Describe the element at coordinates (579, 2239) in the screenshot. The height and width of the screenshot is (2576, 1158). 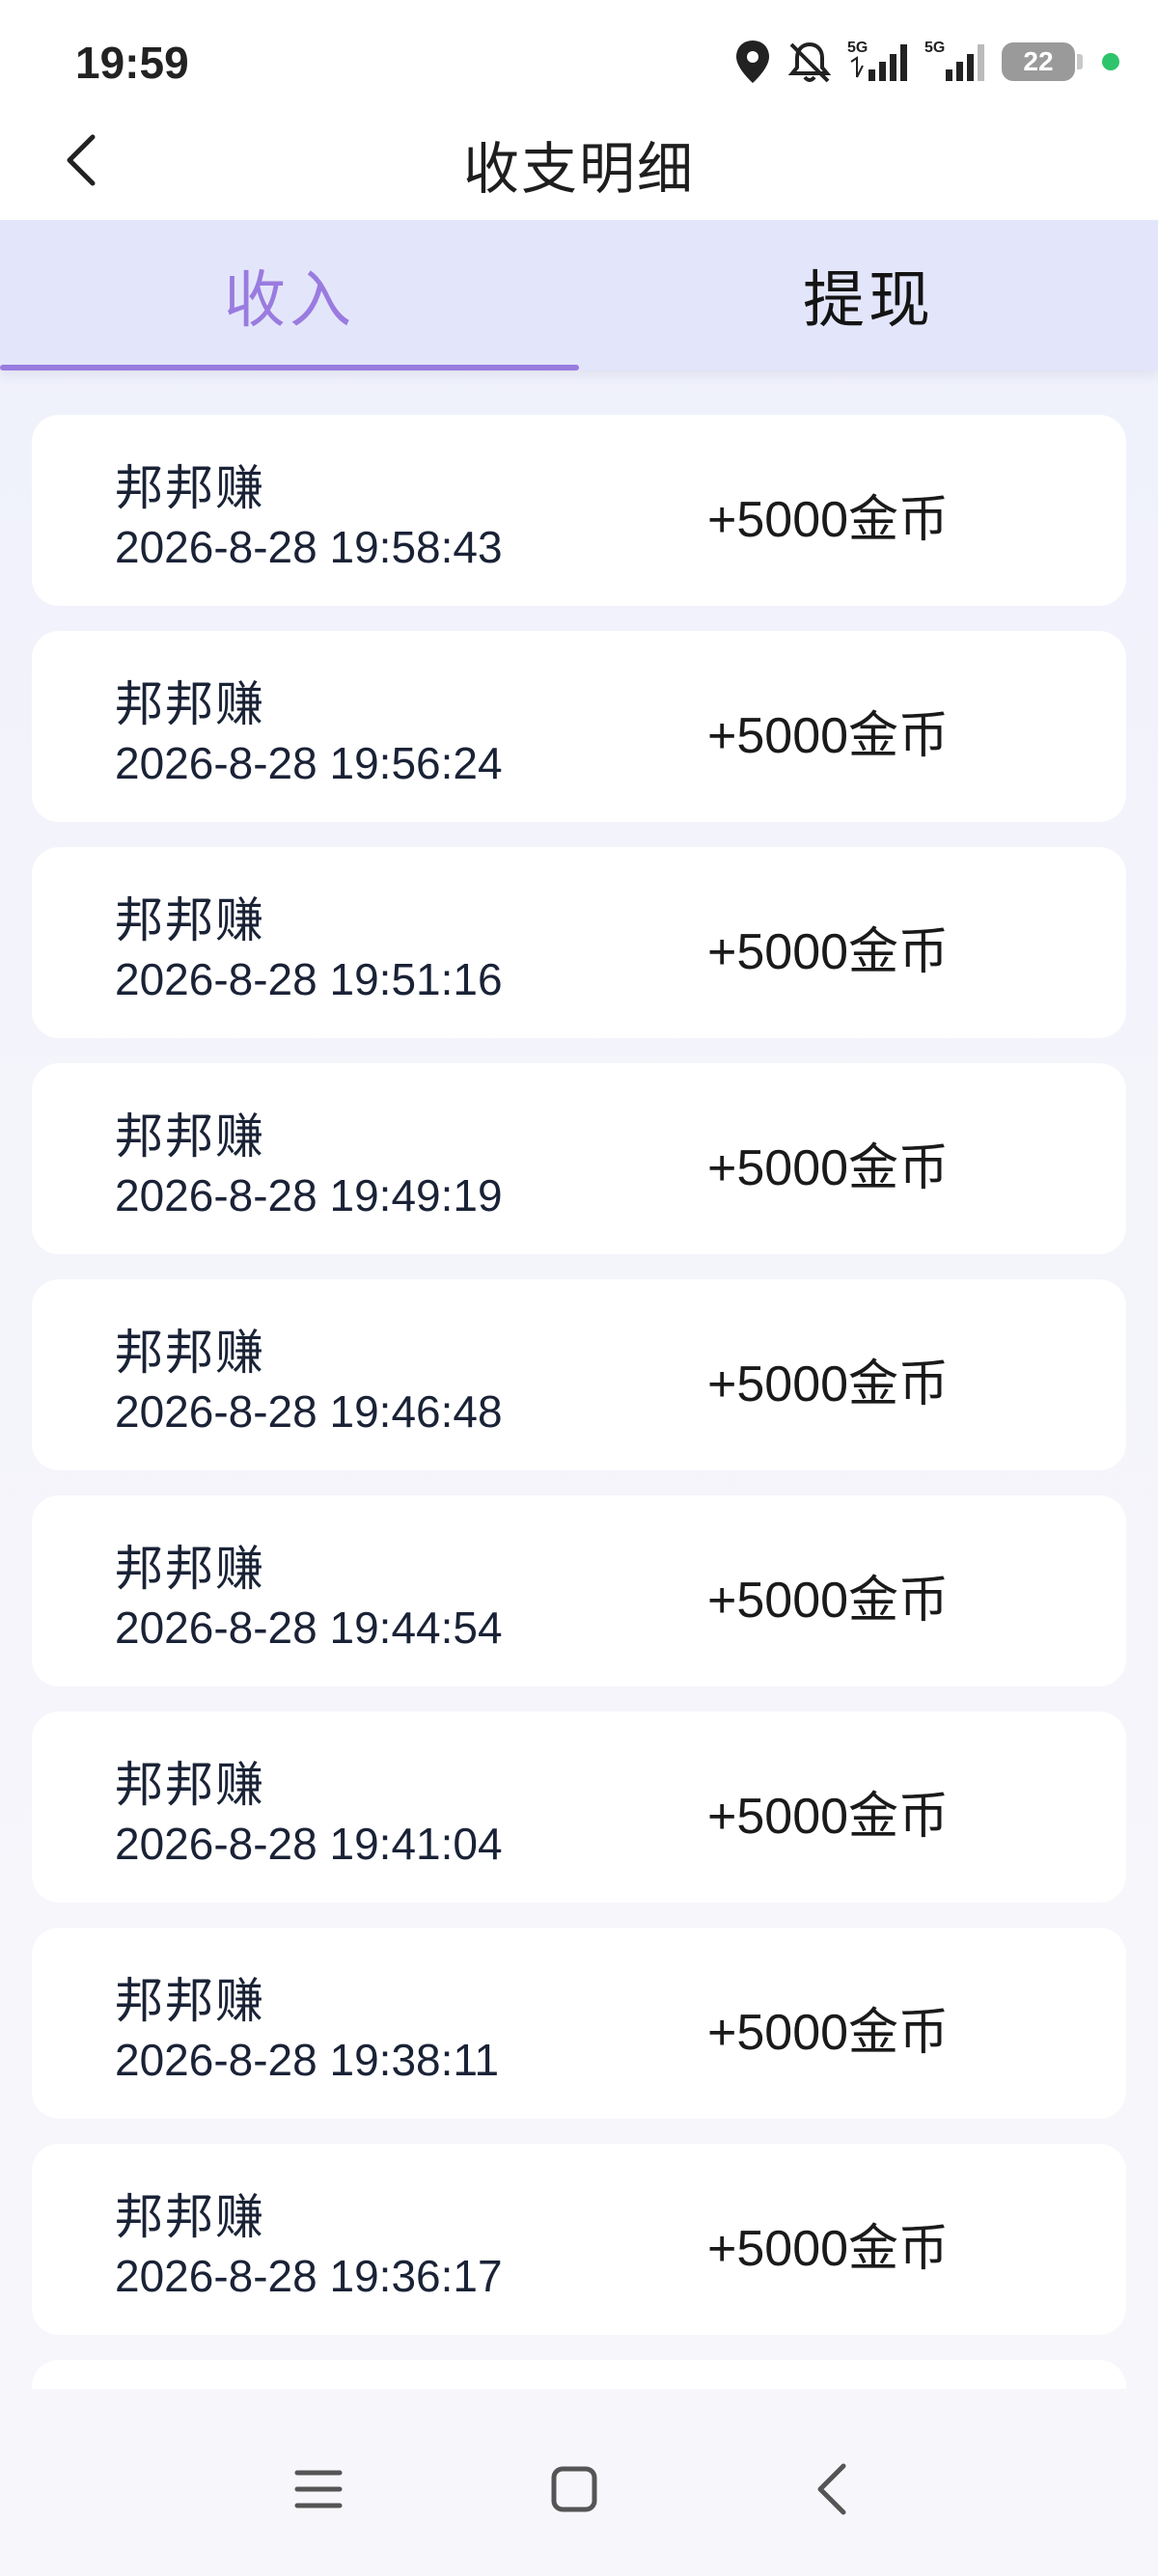
I see `list-item: 邦邦赚 2026-8-28 19:36:17 +5000金币` at that location.